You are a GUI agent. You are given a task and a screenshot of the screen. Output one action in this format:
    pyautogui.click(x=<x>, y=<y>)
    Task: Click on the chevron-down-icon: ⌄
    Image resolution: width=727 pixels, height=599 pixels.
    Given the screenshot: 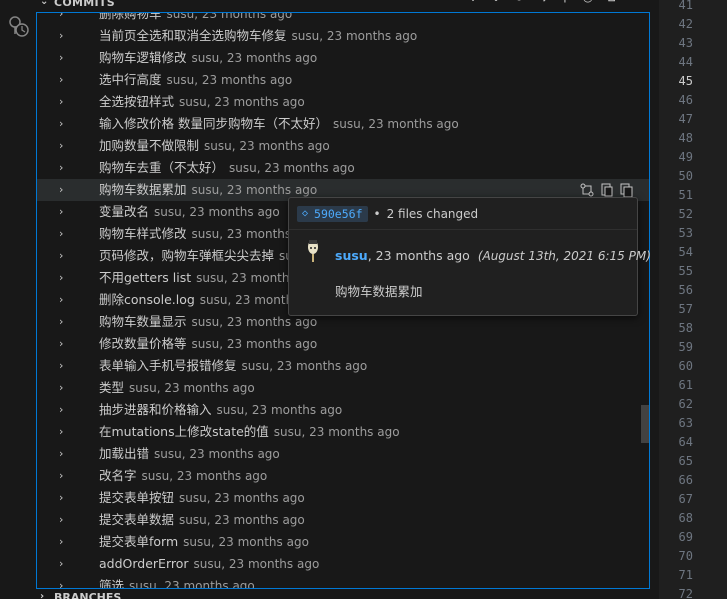 What is the action you would take?
    pyautogui.click(x=44, y=3)
    